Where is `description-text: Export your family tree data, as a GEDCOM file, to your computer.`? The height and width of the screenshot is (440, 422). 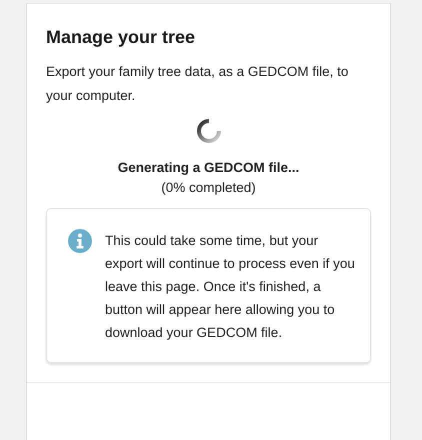
description-text: Export your family tree data, as a GEDCOM file, to your computer. is located at coordinates (198, 84).